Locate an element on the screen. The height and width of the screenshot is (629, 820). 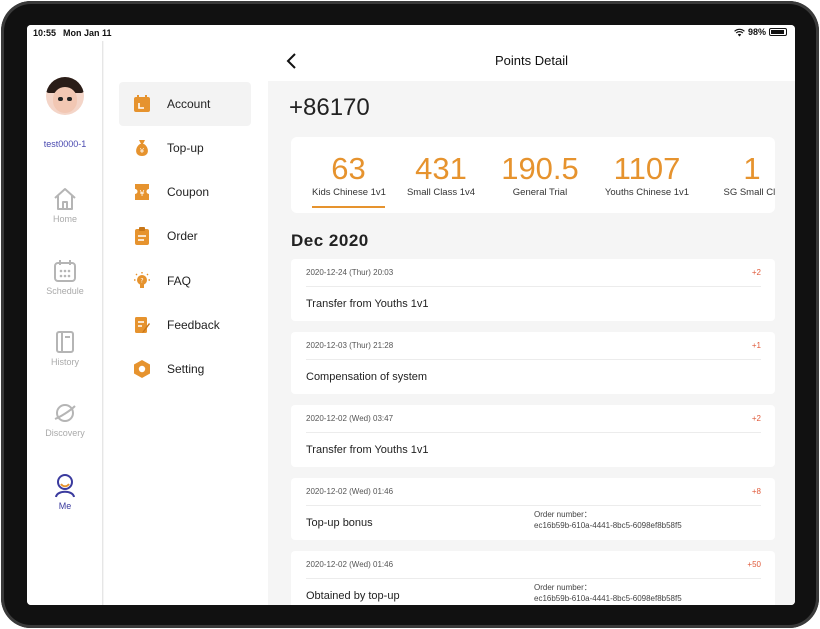
record-delta: +1 is located at coordinates (756, 345).